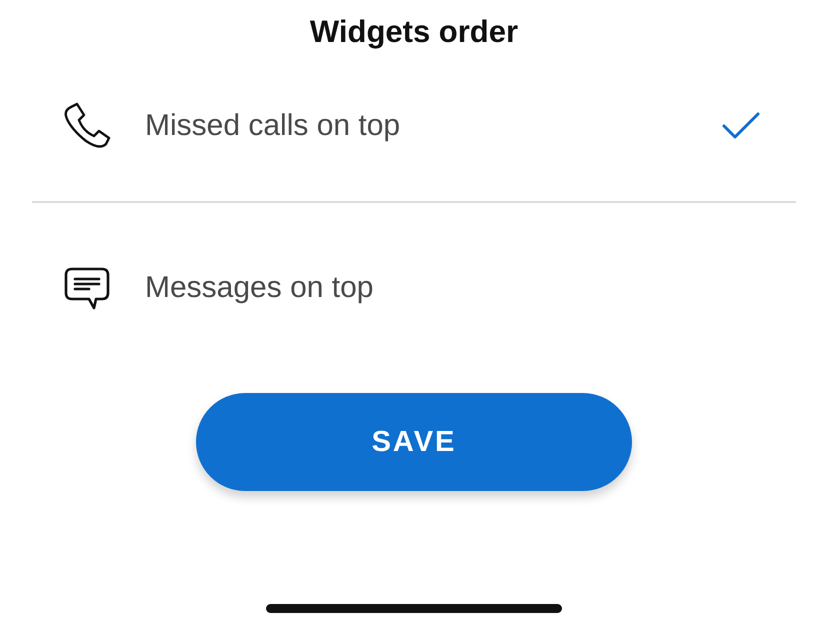 The image size is (828, 630). What do you see at coordinates (414, 442) in the screenshot?
I see `save-button: SAVE` at bounding box center [414, 442].